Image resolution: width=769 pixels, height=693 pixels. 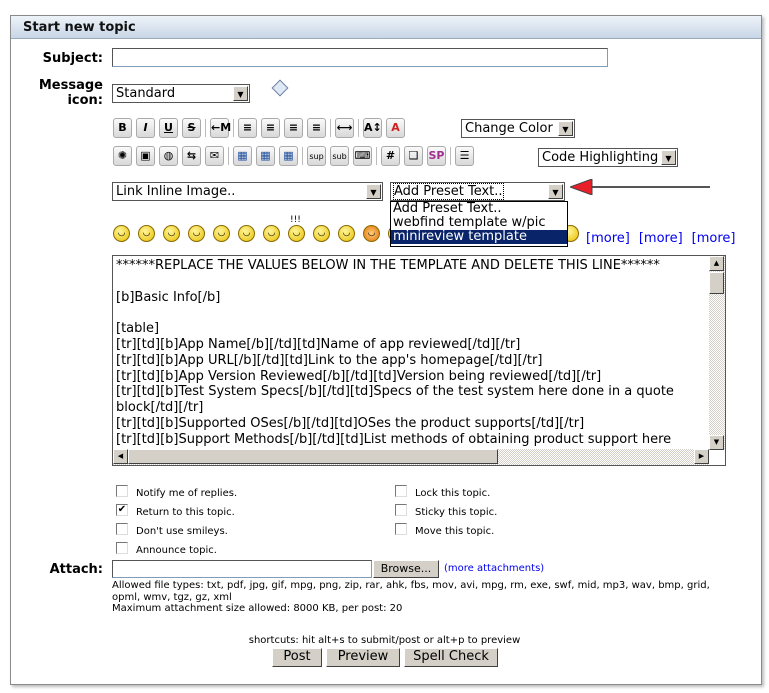 I want to click on option-row: Move this topic., so click(x=446, y=528).